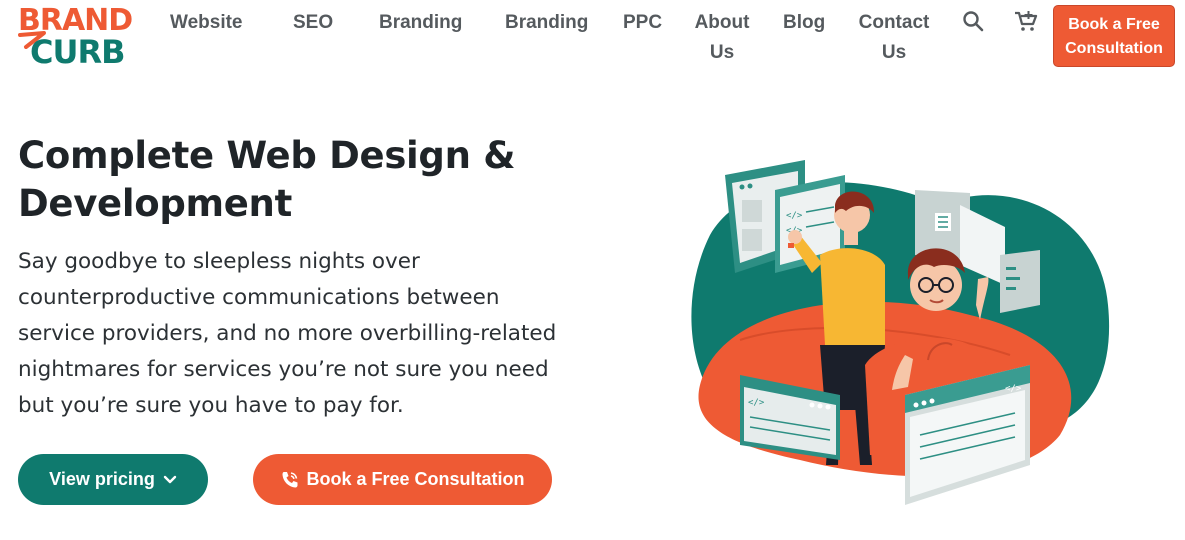  What do you see at coordinates (206, 23) in the screenshot?
I see `nav-item-website: Website` at bounding box center [206, 23].